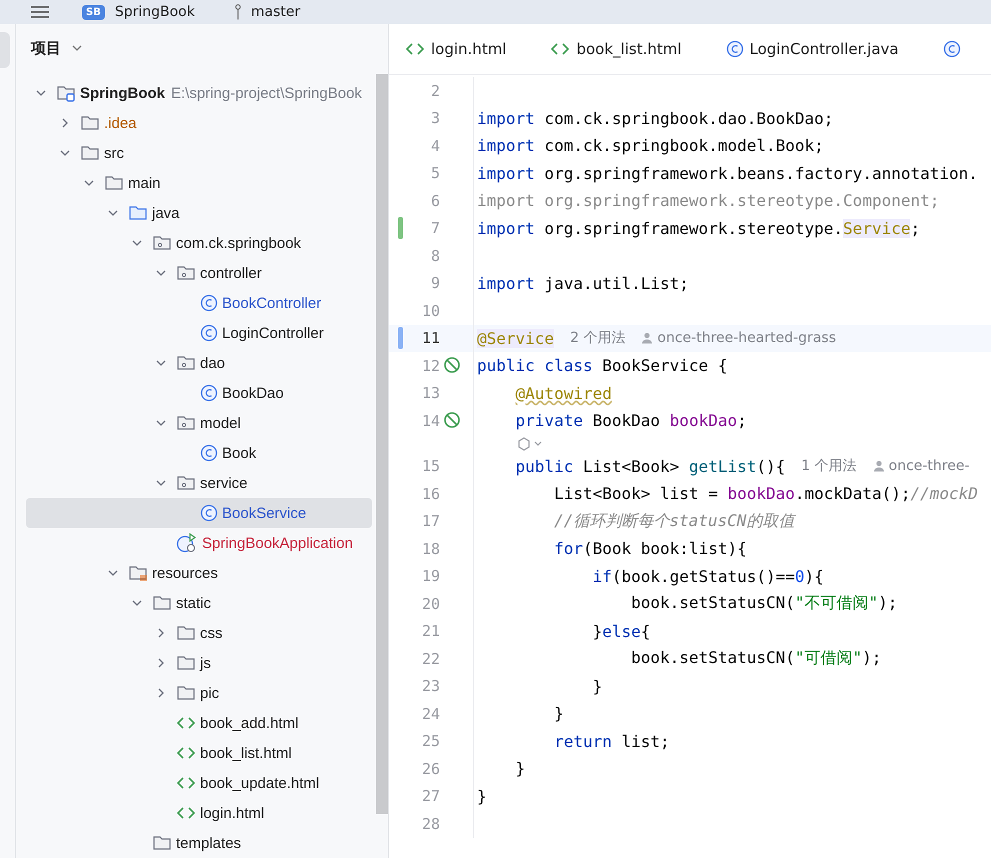 Image resolution: width=991 pixels, height=858 pixels. What do you see at coordinates (430, 631) in the screenshot?
I see `line-number: 21` at bounding box center [430, 631].